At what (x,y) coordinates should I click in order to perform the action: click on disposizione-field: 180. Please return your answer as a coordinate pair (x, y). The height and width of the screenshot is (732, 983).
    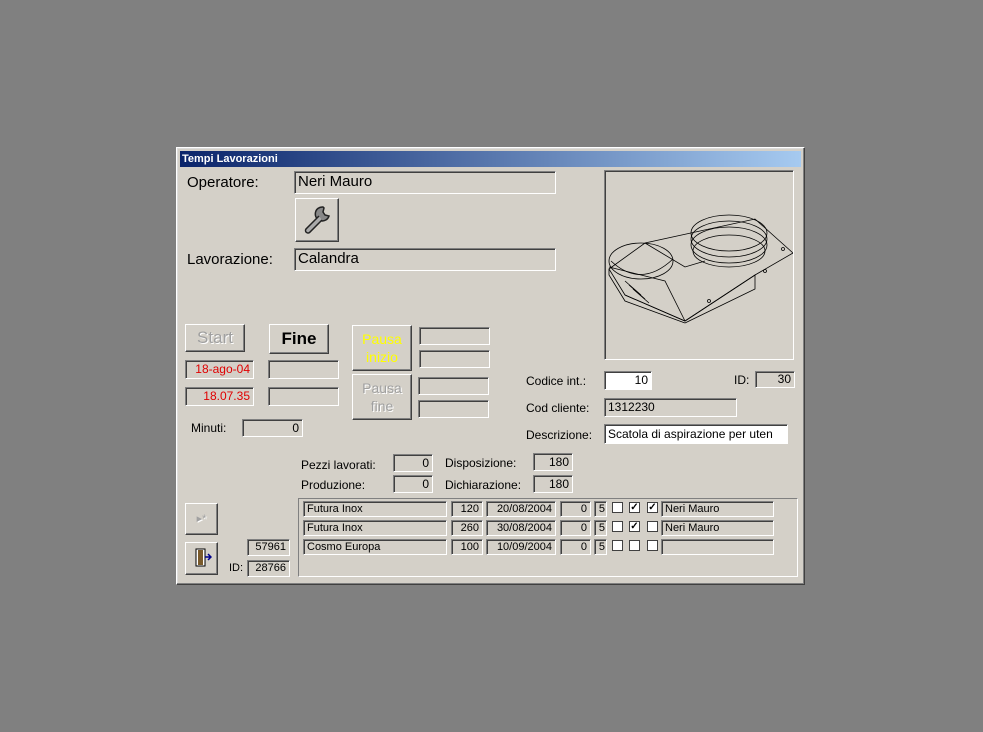
    Looking at the image, I should click on (553, 462).